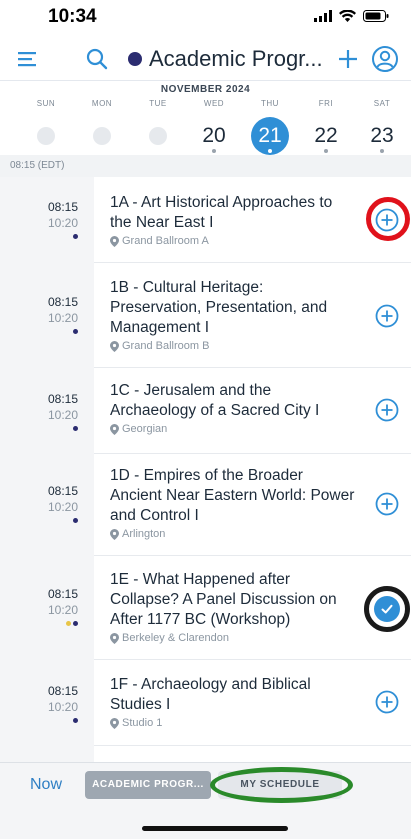 This screenshot has width=411, height=839. I want to click on highlight-circle-green, so click(281, 785).